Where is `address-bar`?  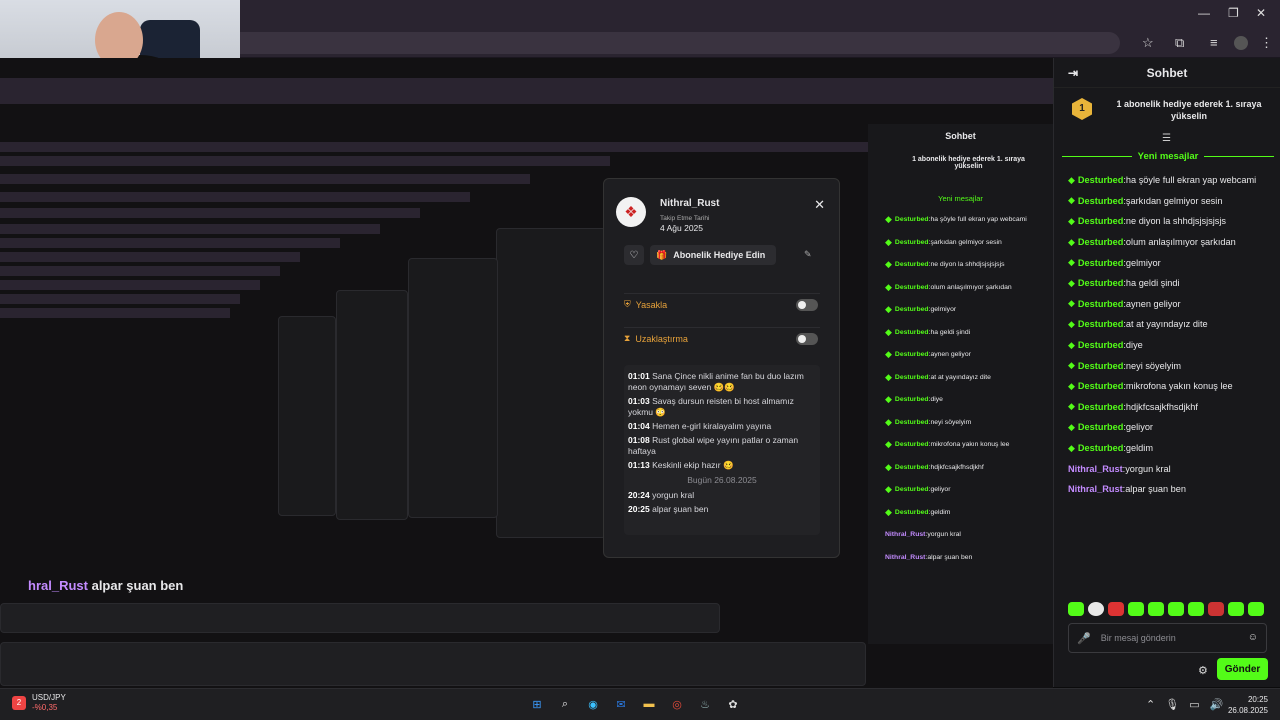
address-bar is located at coordinates (680, 43).